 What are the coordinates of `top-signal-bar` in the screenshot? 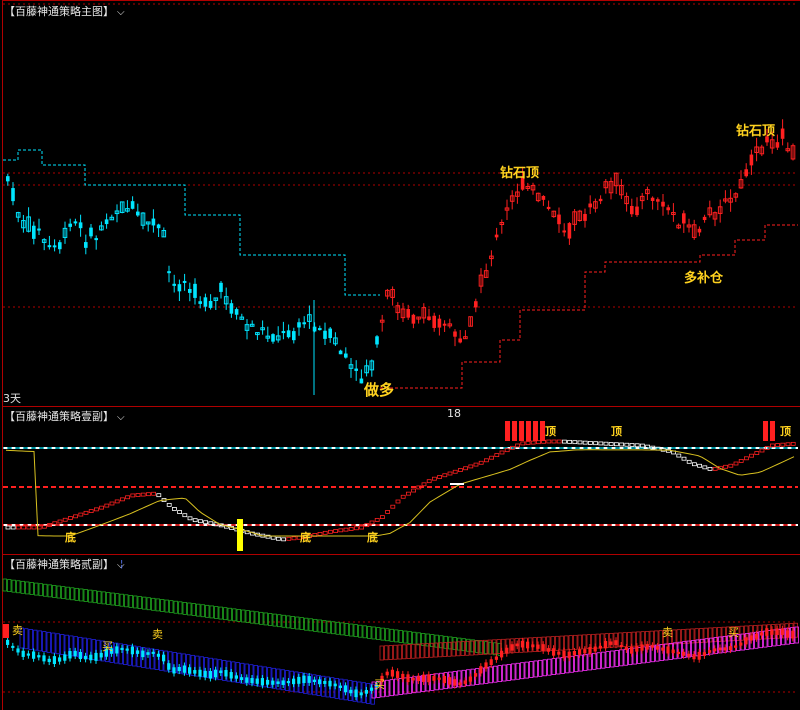 It's located at (521, 431).